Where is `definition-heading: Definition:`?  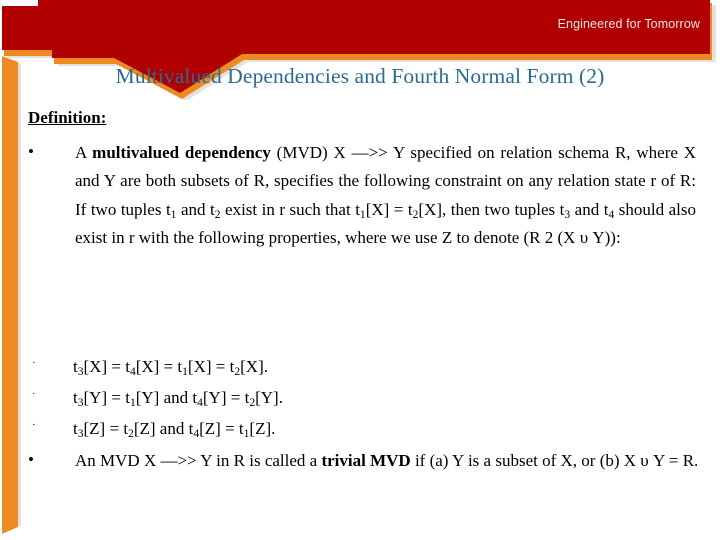 definition-heading: Definition: is located at coordinates (67, 117).